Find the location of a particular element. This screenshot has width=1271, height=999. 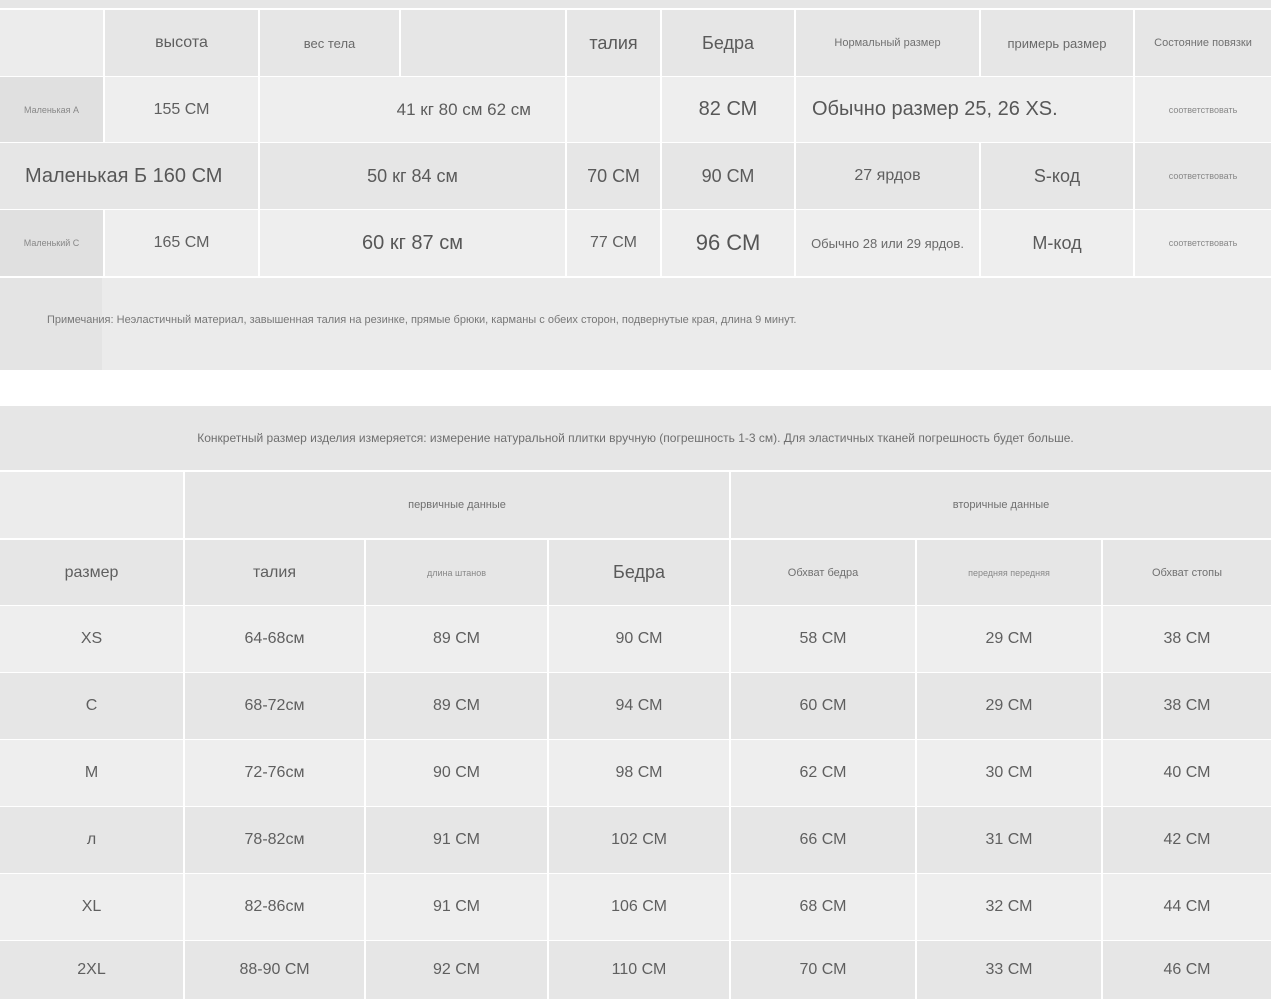

row-c-normal-size: Обычно 28 или 29 ярдов. is located at coordinates (887, 243).